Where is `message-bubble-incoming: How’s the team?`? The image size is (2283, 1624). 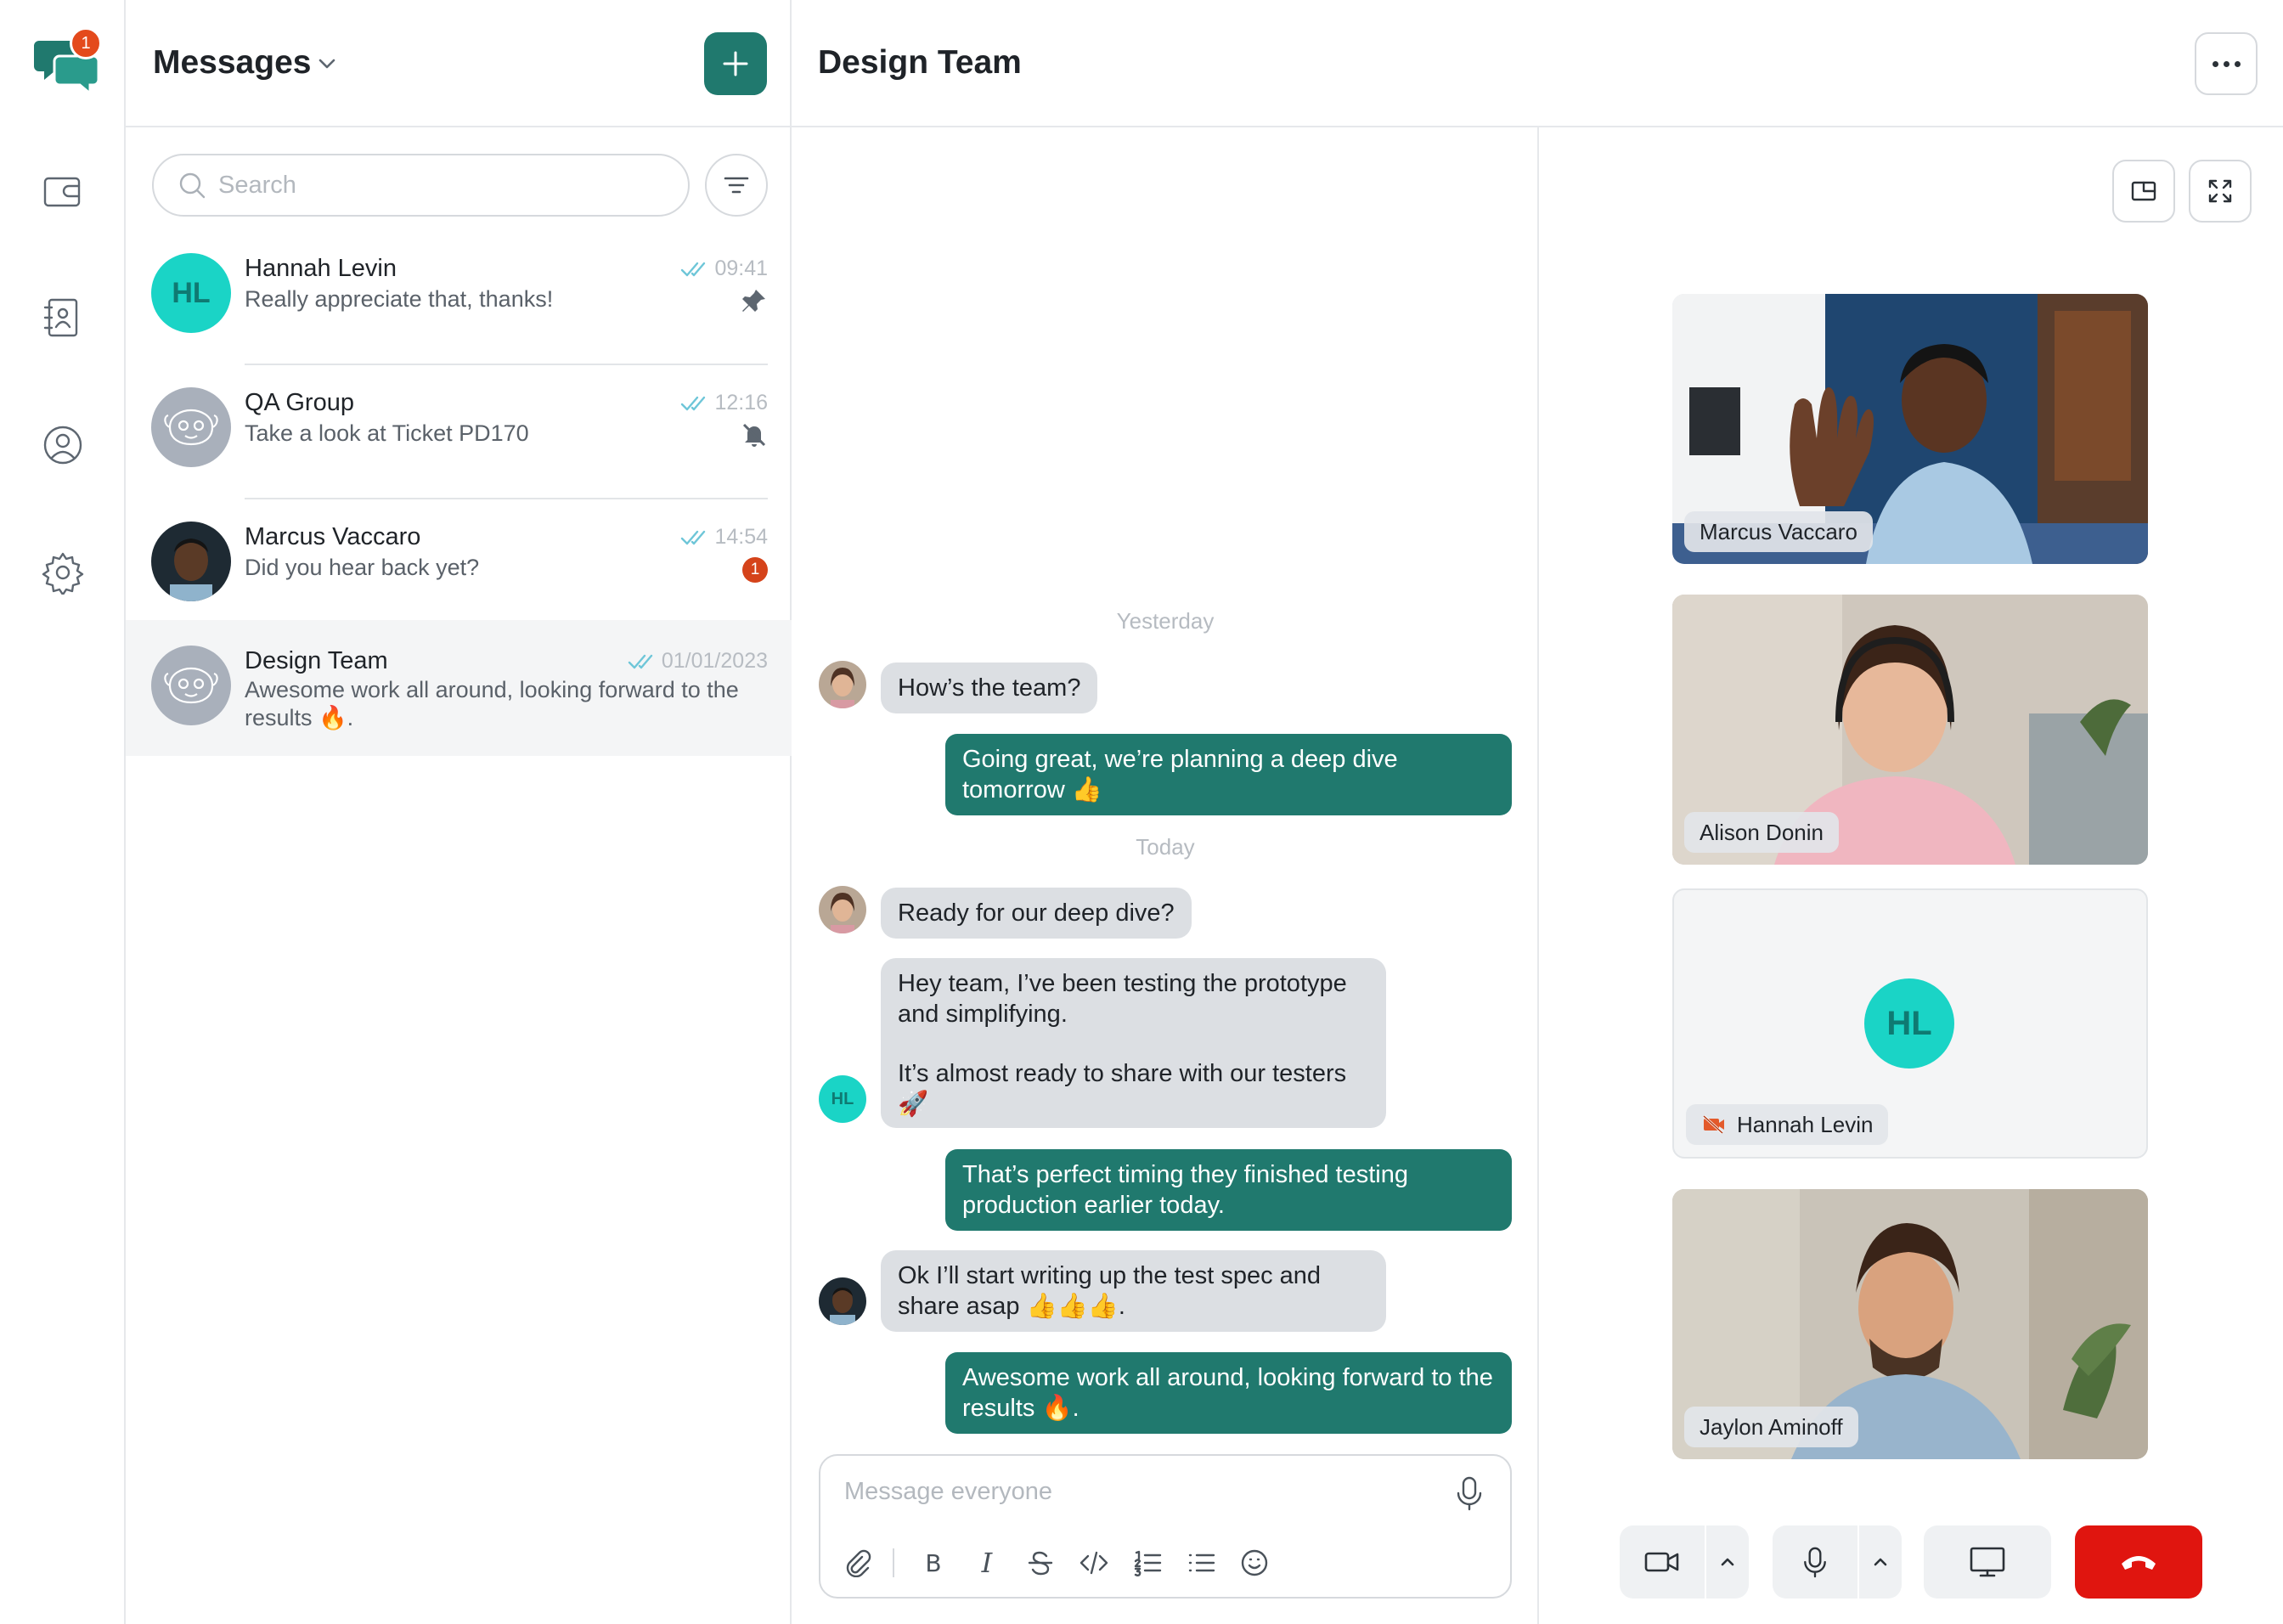
message-bubble-incoming: How’s the team? is located at coordinates (989, 688).